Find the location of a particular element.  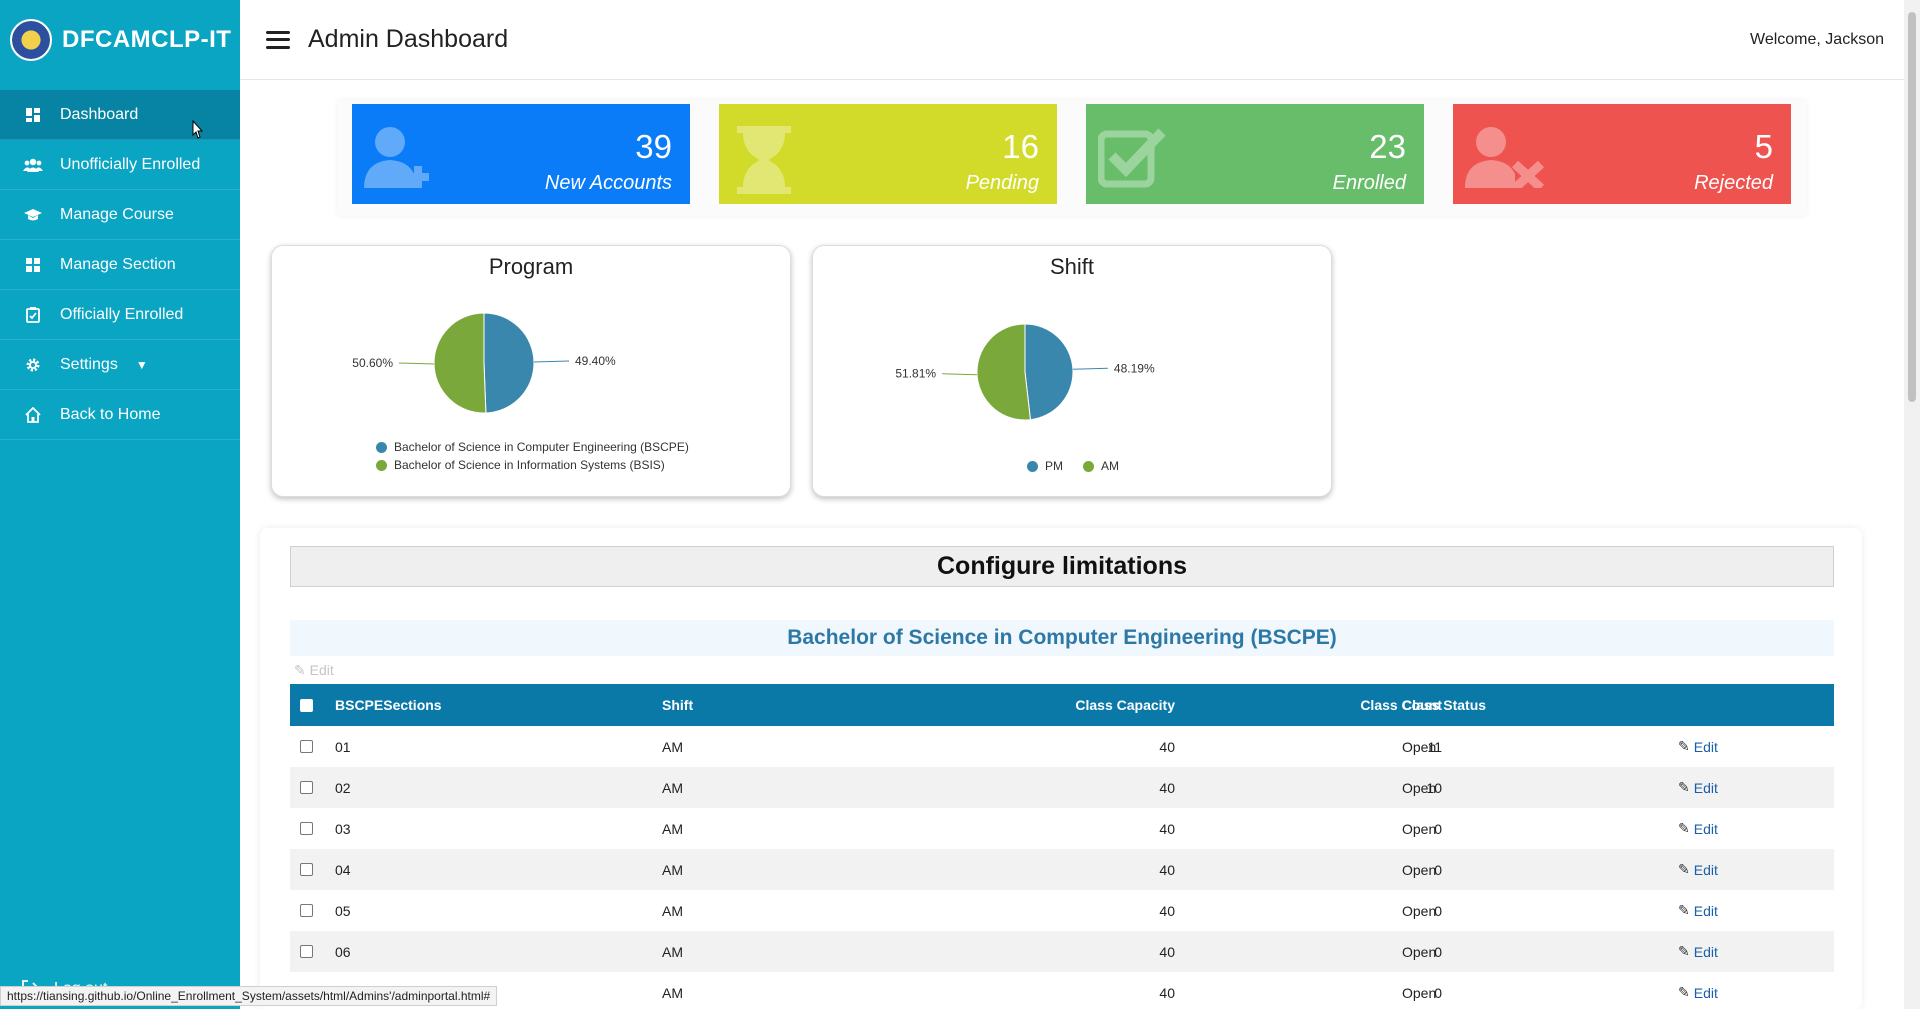

shift-chart-panel: Shift 48.19% 51.81% PM AM is located at coordinates (1072, 371).